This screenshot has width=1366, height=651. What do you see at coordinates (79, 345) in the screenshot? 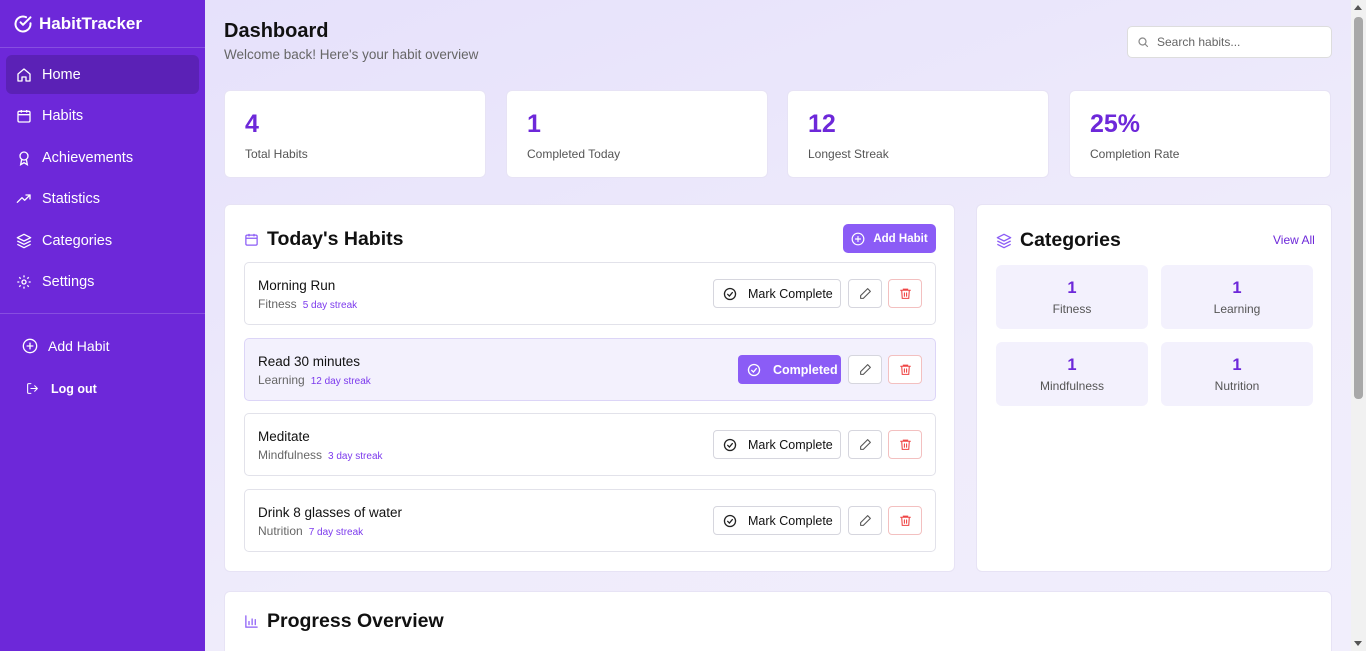
I see `sidebar-add-habit-label: Add Habit` at bounding box center [79, 345].